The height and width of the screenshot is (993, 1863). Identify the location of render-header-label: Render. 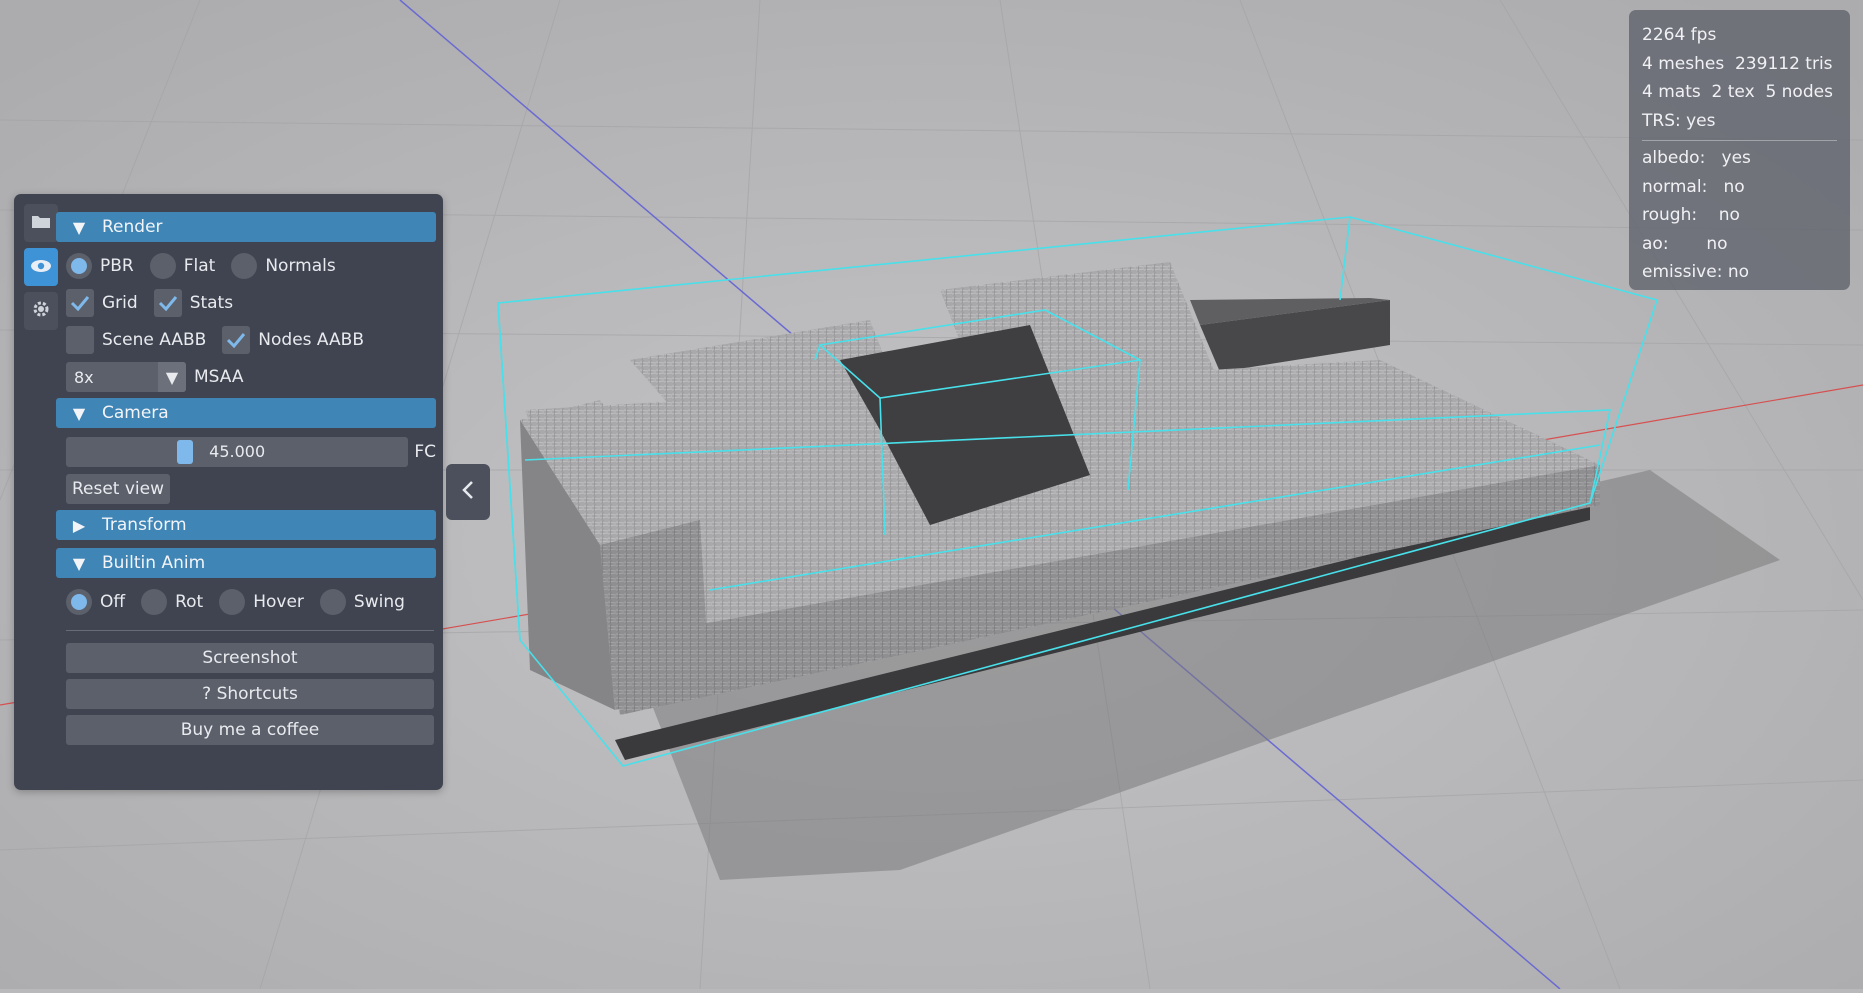
(132, 227).